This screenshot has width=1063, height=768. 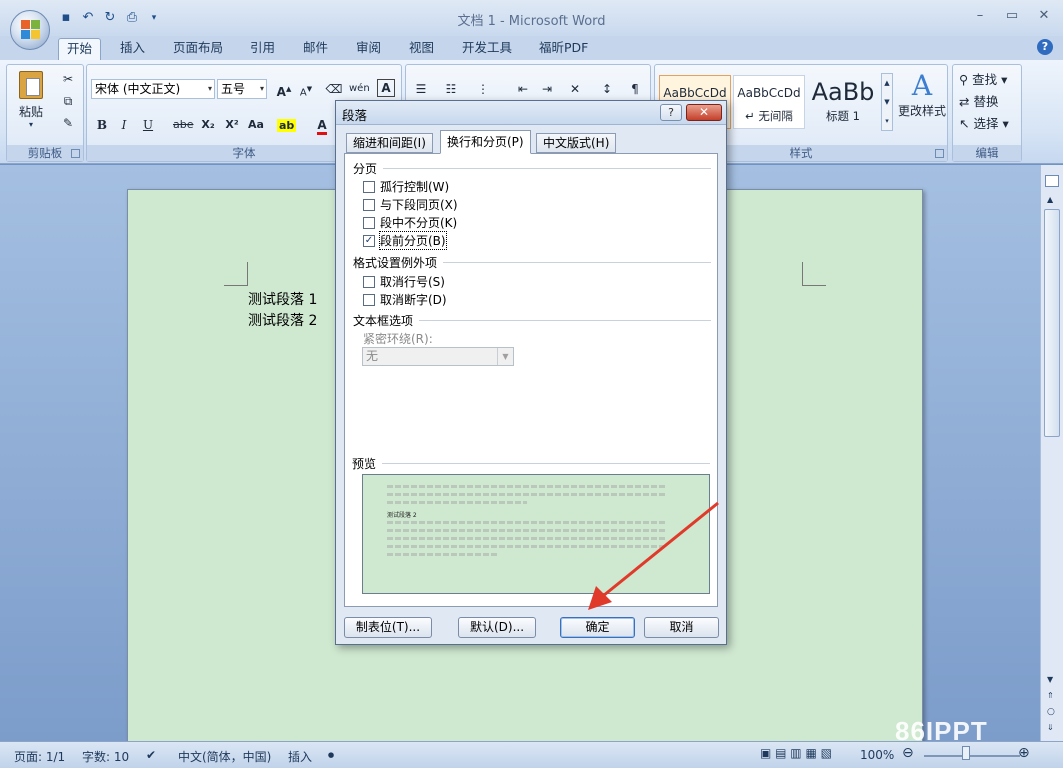 I want to click on tab-foxit-pdf: 福昕PDF, so click(x=563, y=49).